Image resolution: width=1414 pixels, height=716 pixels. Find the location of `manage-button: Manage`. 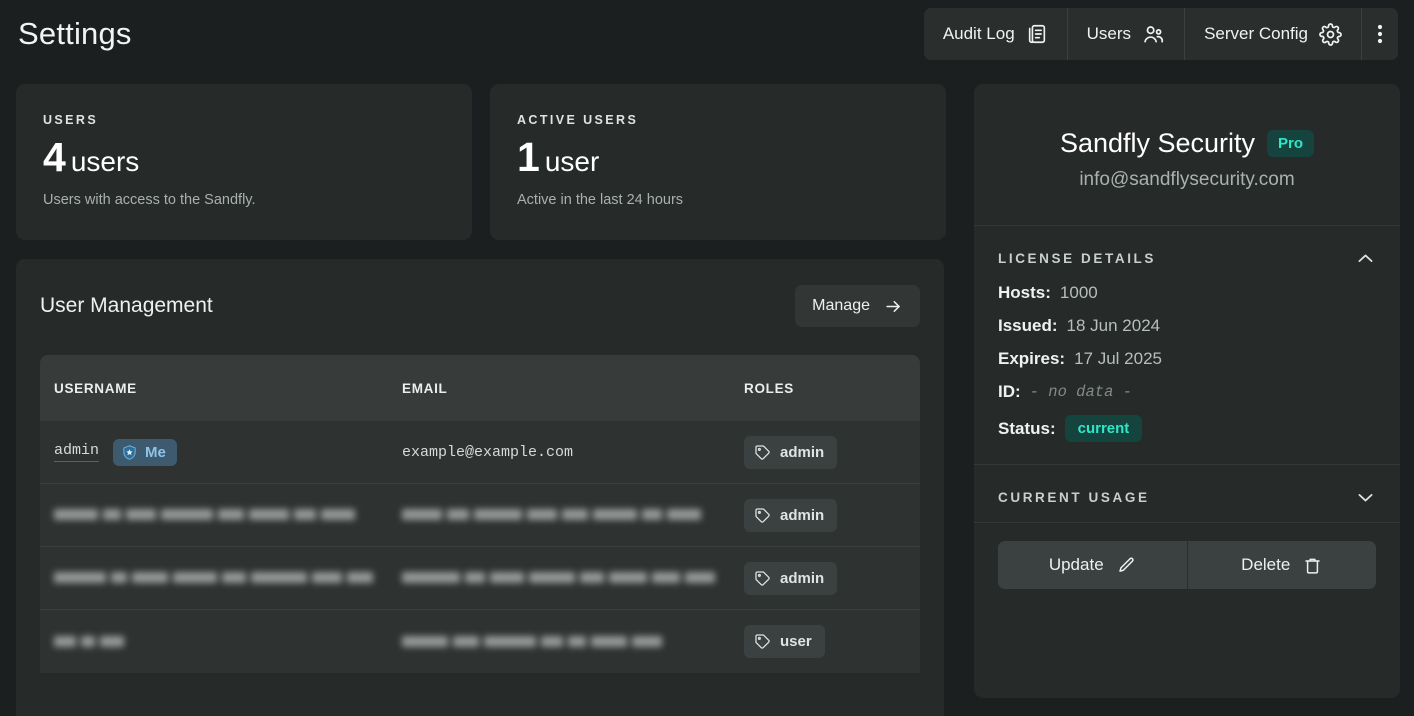

manage-button: Manage is located at coordinates (857, 306).